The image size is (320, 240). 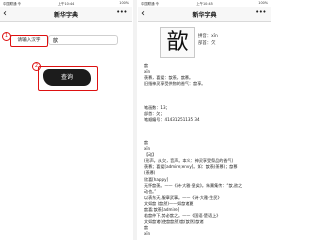 What do you see at coordinates (206, 114) in the screenshot?
I see `character-meta: 笔画数：13； 部首：欠； 笔顺编号：41431251135 34` at bounding box center [206, 114].